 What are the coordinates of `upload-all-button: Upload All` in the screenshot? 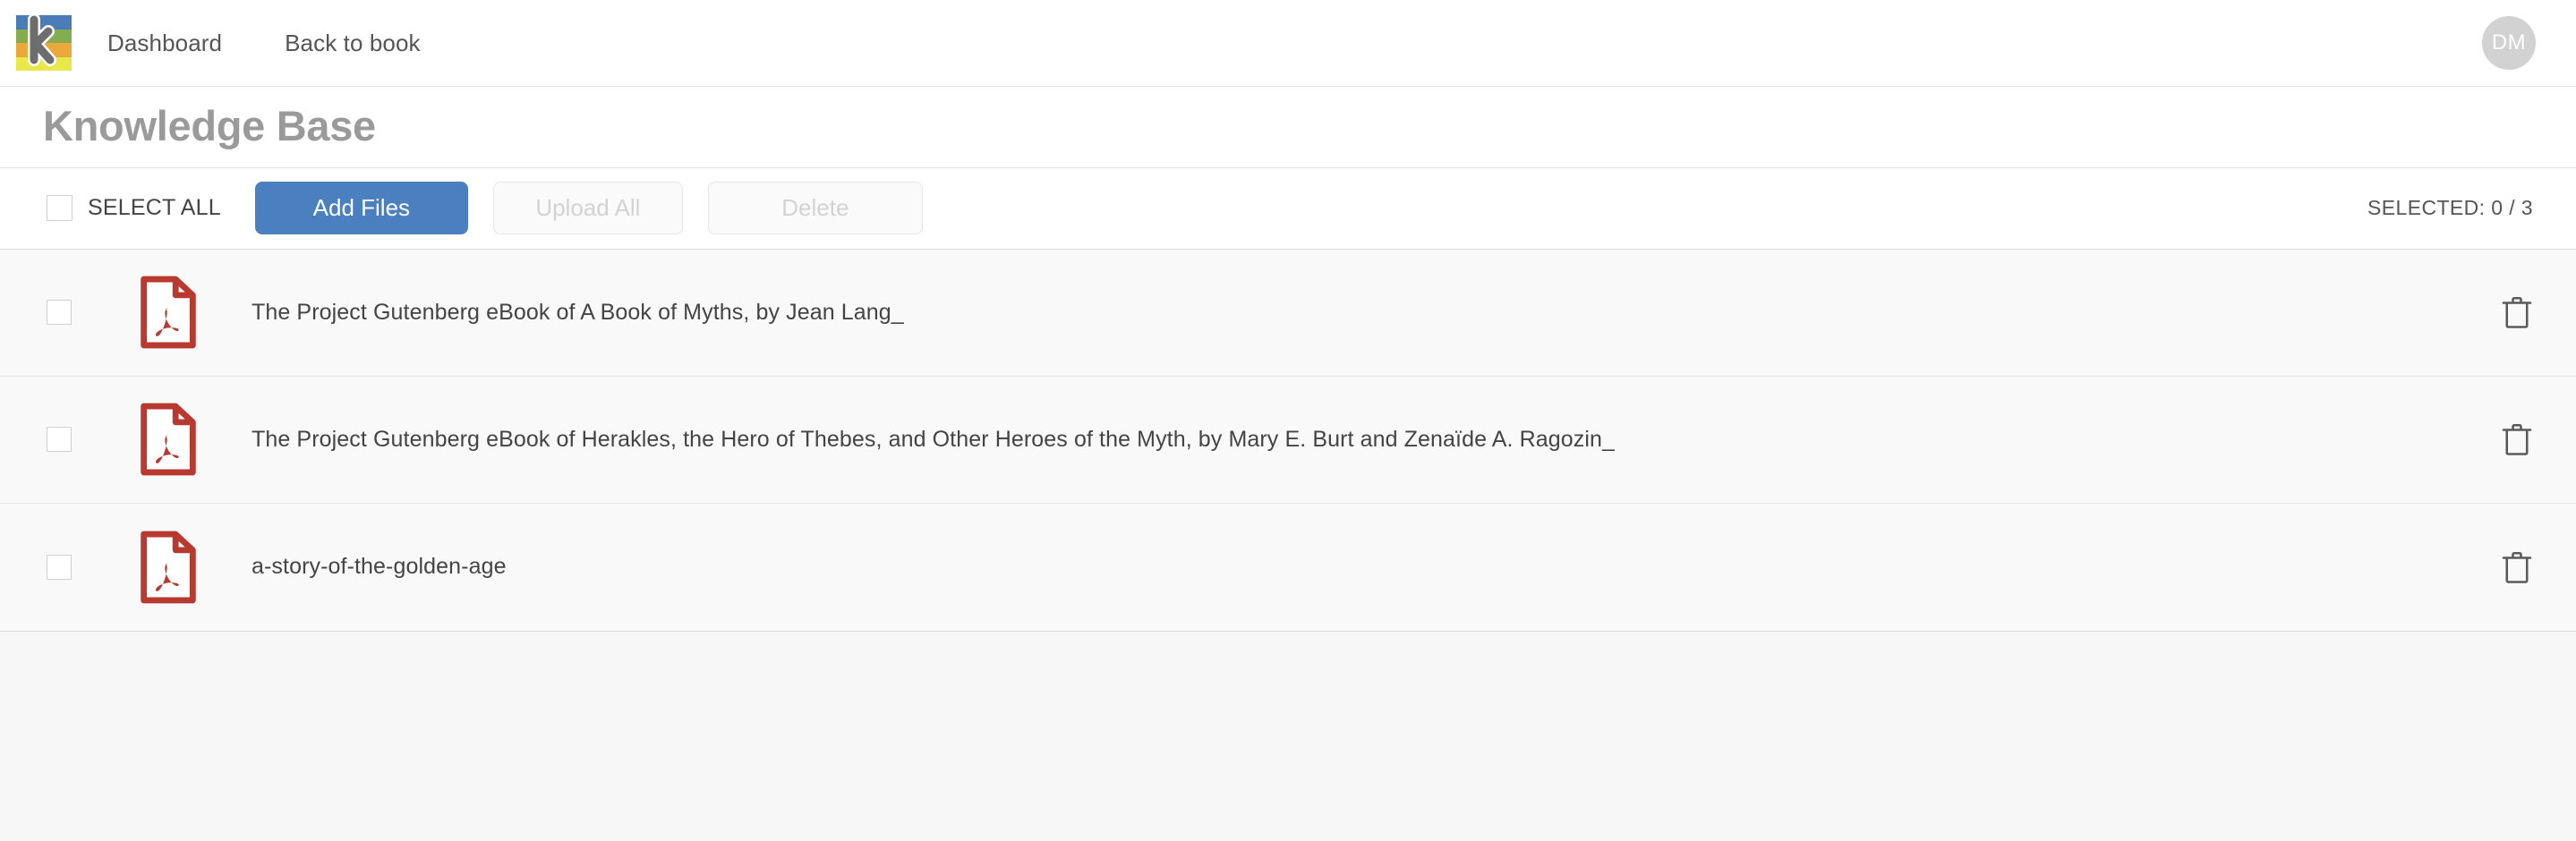 It's located at (587, 208).